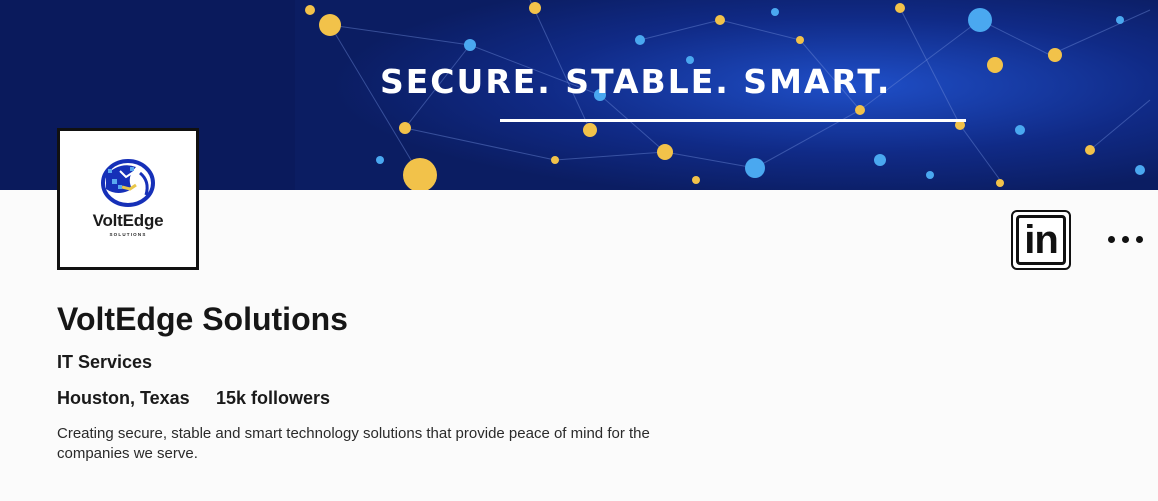 The width and height of the screenshot is (1158, 501). Describe the element at coordinates (733, 120) in the screenshot. I see `tagline-underline` at that location.